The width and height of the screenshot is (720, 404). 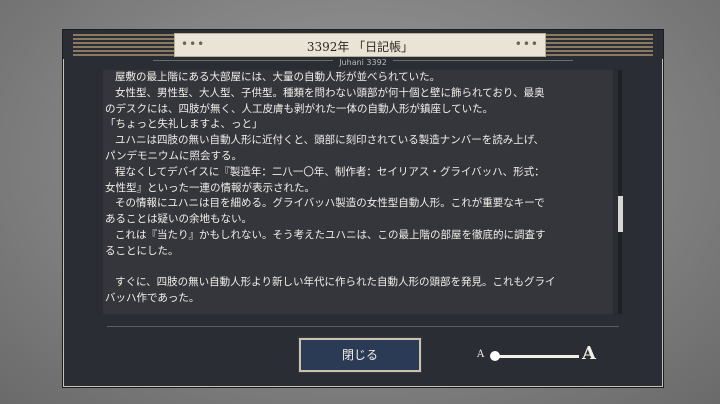 What do you see at coordinates (174, 155) in the screenshot?
I see `text-line: パンデモニウムに照会する。` at bounding box center [174, 155].